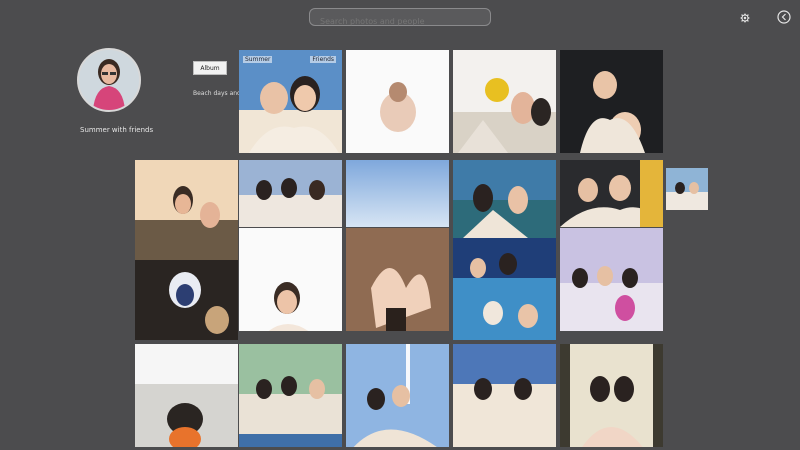 The width and height of the screenshot is (800, 450). Describe the element at coordinates (400, 21) in the screenshot. I see `search-input` at that location.